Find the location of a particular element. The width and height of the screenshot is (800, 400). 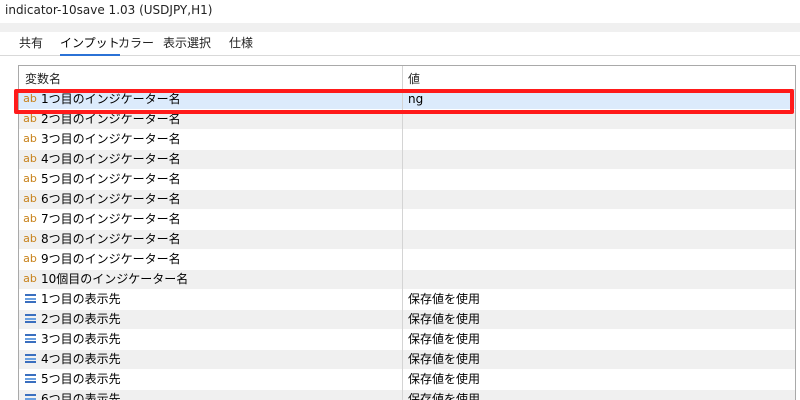

tab-visualization: 表示選択 is located at coordinates (187, 44).